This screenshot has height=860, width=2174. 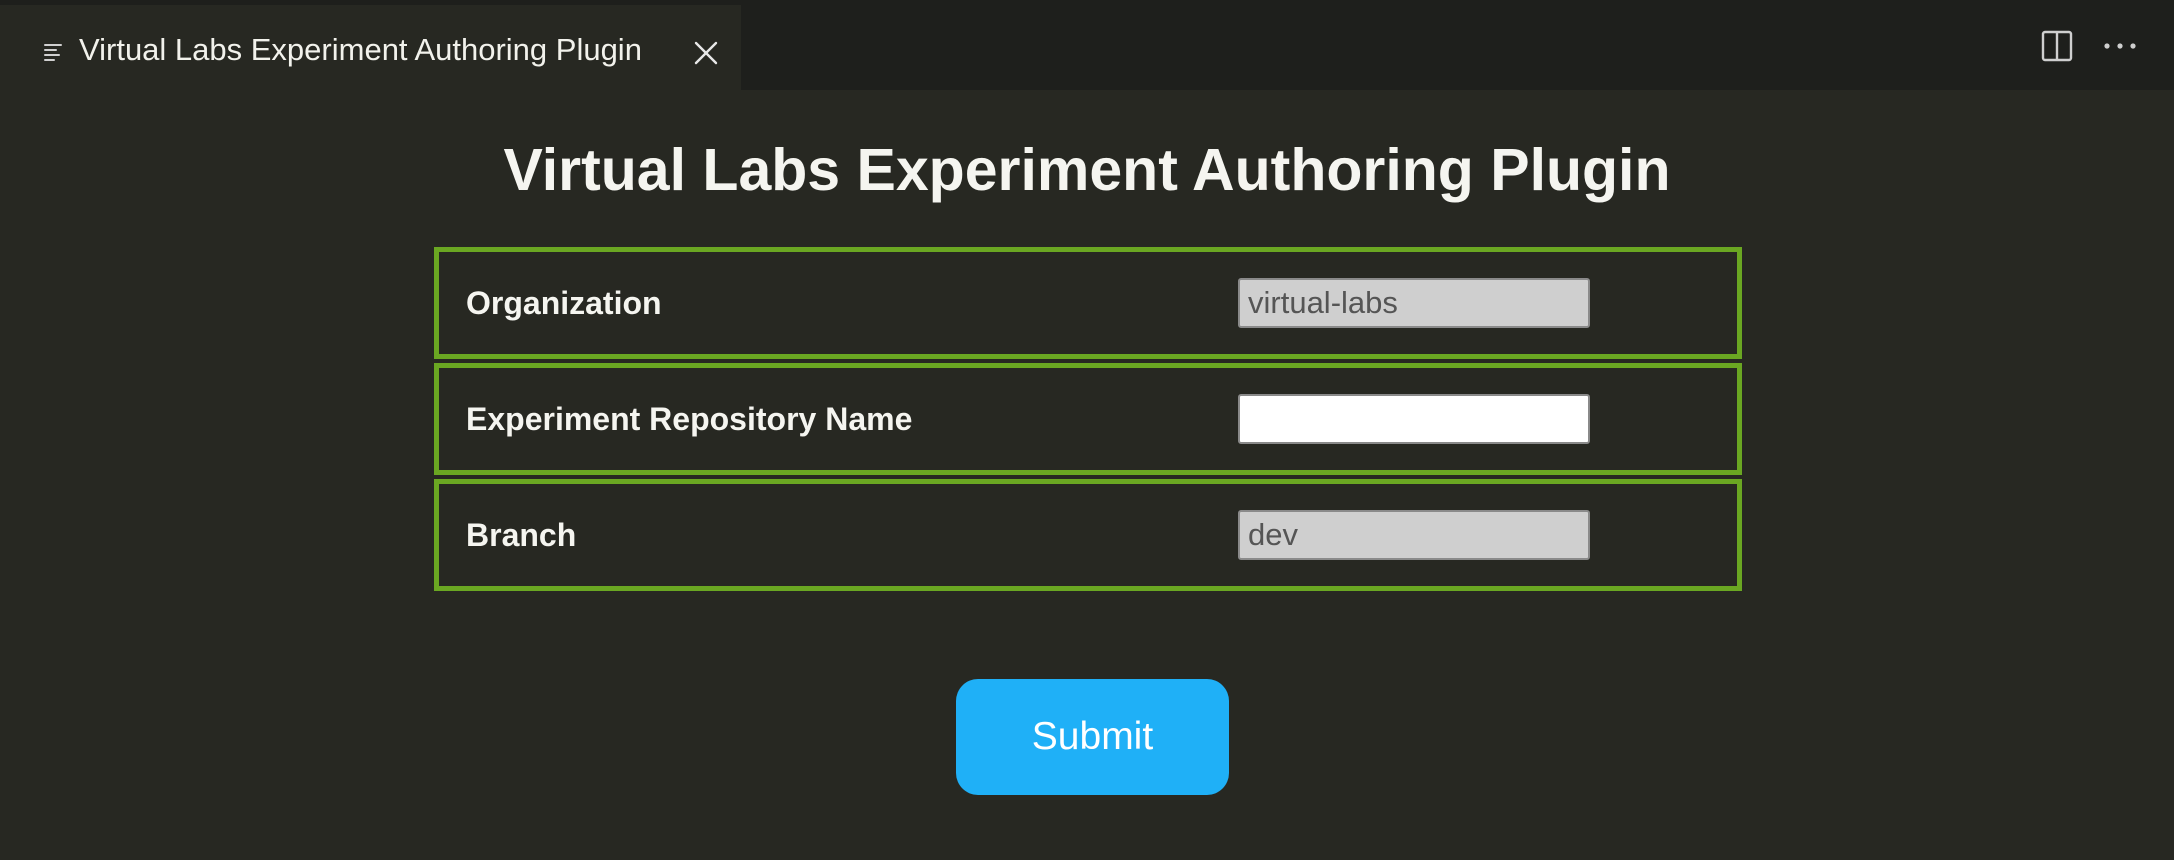 What do you see at coordinates (1088, 535) in the screenshot?
I see `branch-row: Branch` at bounding box center [1088, 535].